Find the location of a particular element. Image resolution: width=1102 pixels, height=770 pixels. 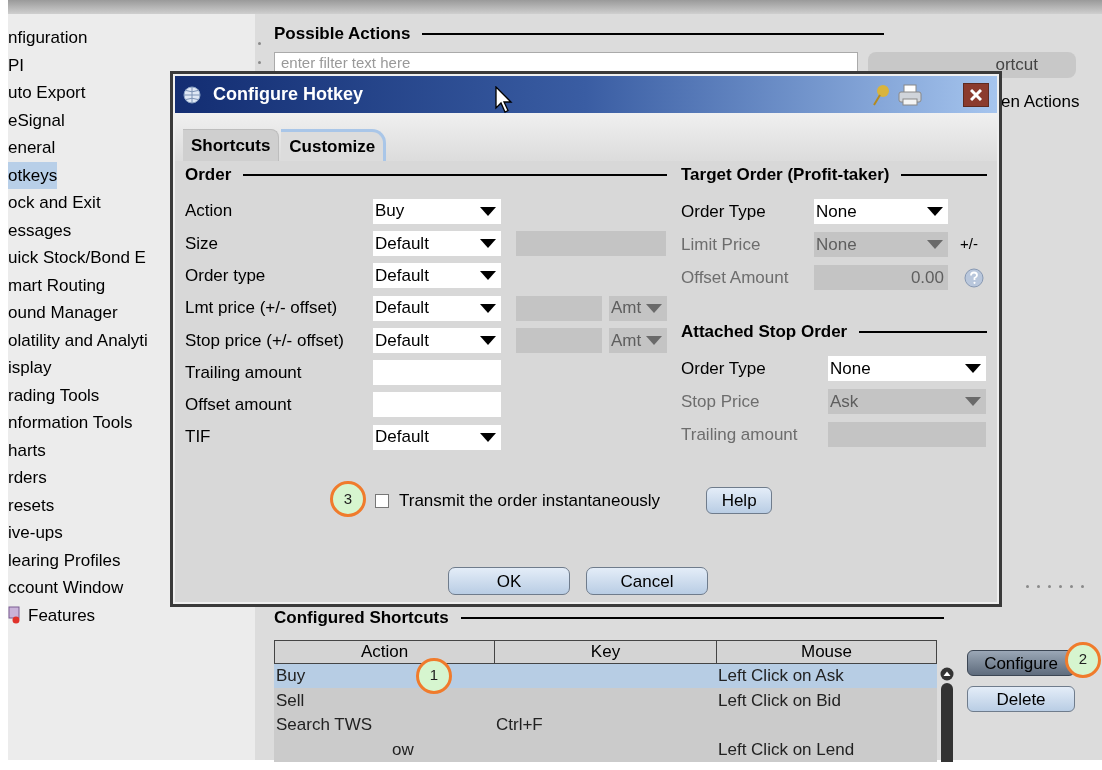

column-header: Mouse is located at coordinates (826, 651).